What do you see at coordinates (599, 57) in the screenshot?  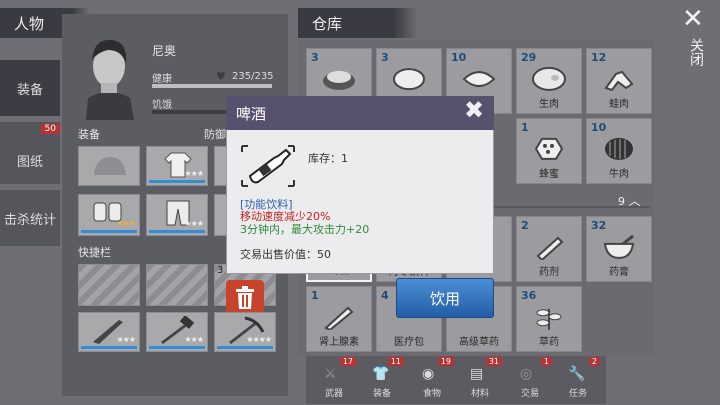 I see `item-count: 12` at bounding box center [599, 57].